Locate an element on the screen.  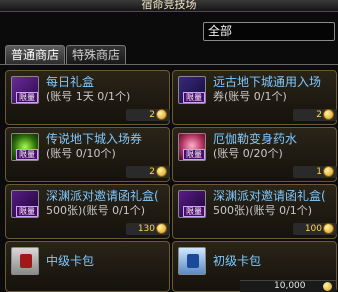
item-limit: 券(账号 0/1个) is located at coordinates (250, 96).